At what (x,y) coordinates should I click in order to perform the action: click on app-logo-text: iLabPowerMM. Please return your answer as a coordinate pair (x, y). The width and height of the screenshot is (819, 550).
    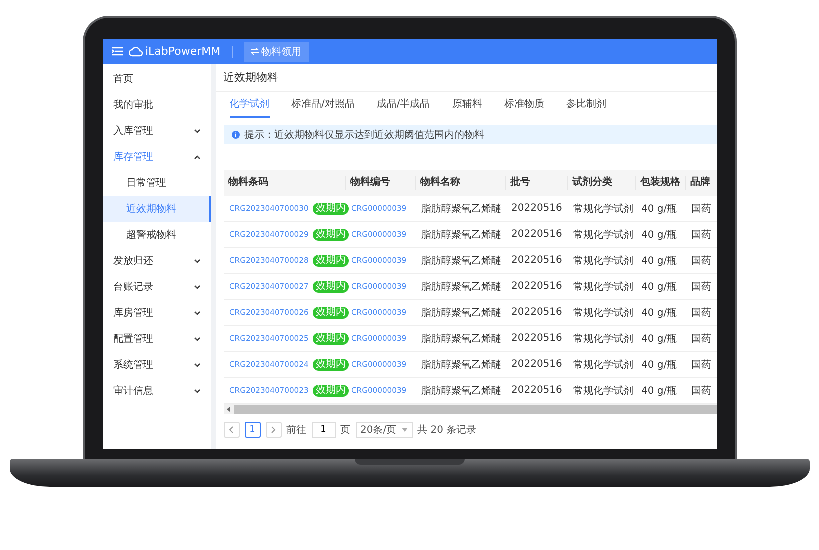
    Looking at the image, I should click on (183, 51).